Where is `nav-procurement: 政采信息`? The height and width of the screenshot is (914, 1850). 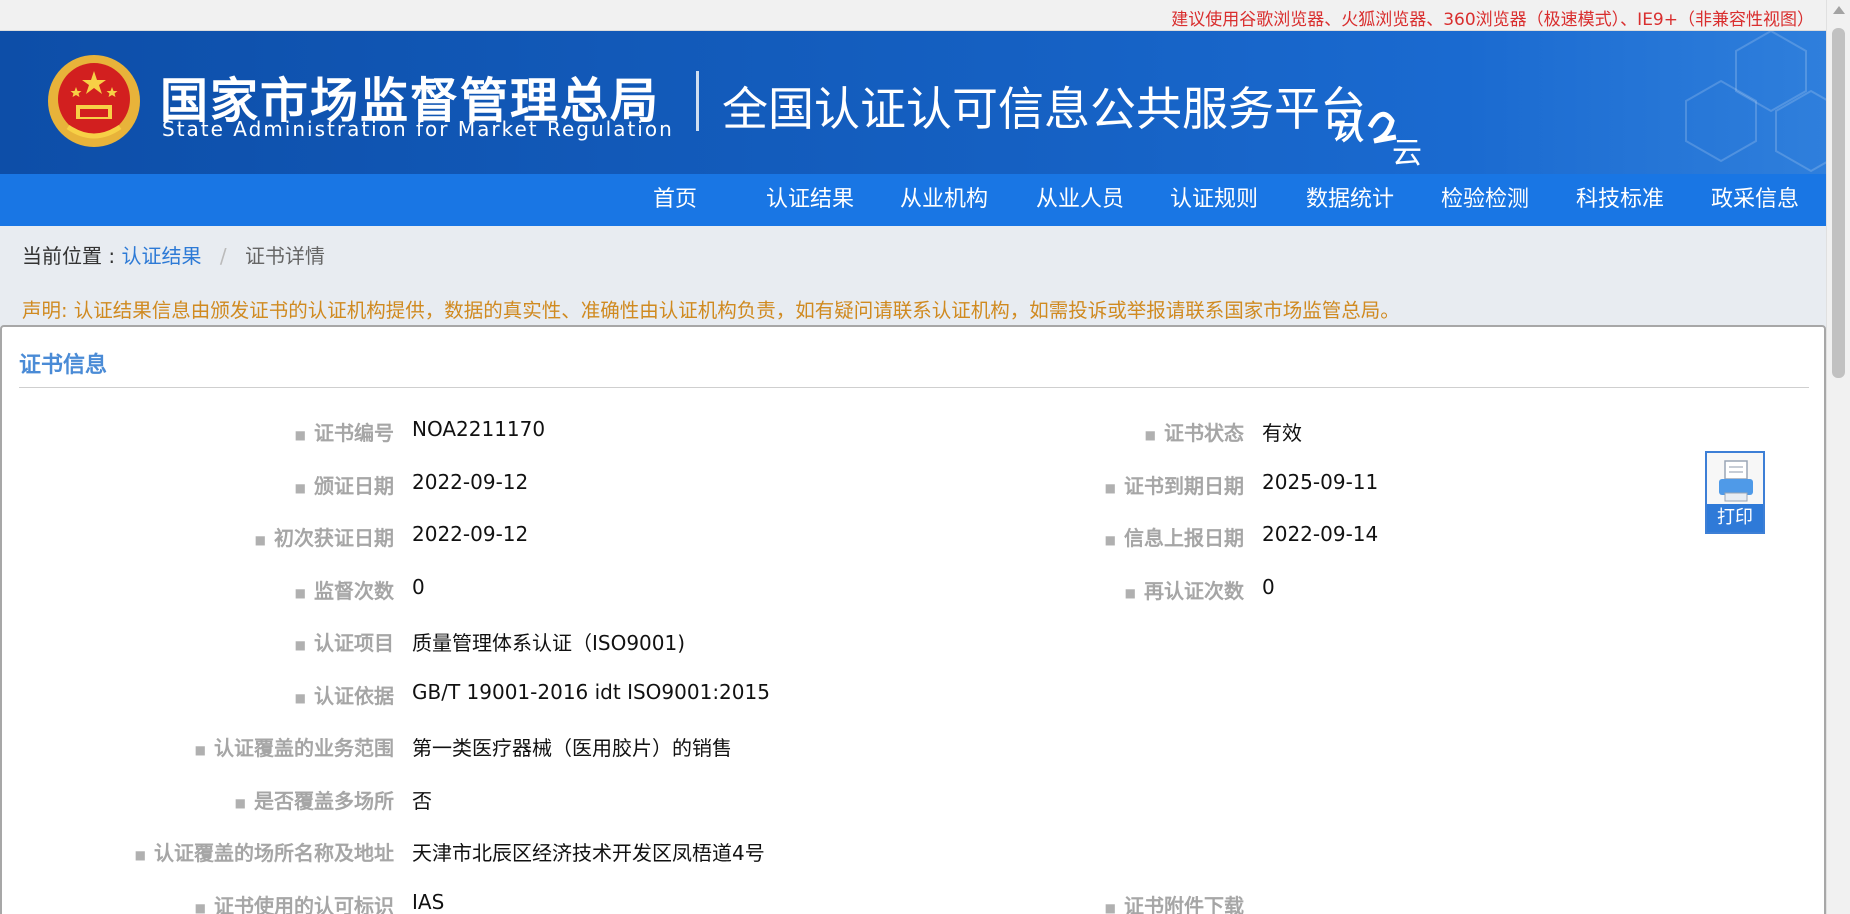 nav-procurement: 政采信息 is located at coordinates (1755, 200).